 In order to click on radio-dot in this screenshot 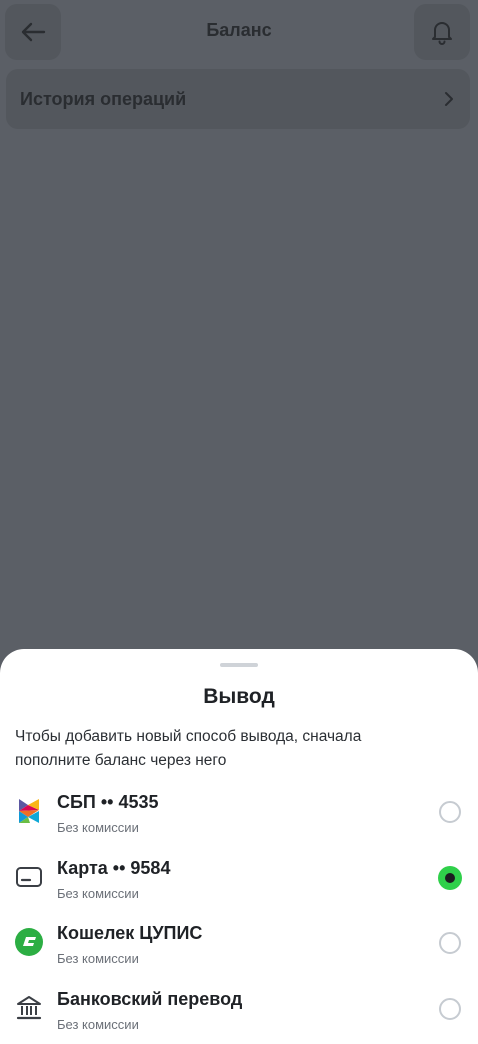, I will do `click(450, 877)`.